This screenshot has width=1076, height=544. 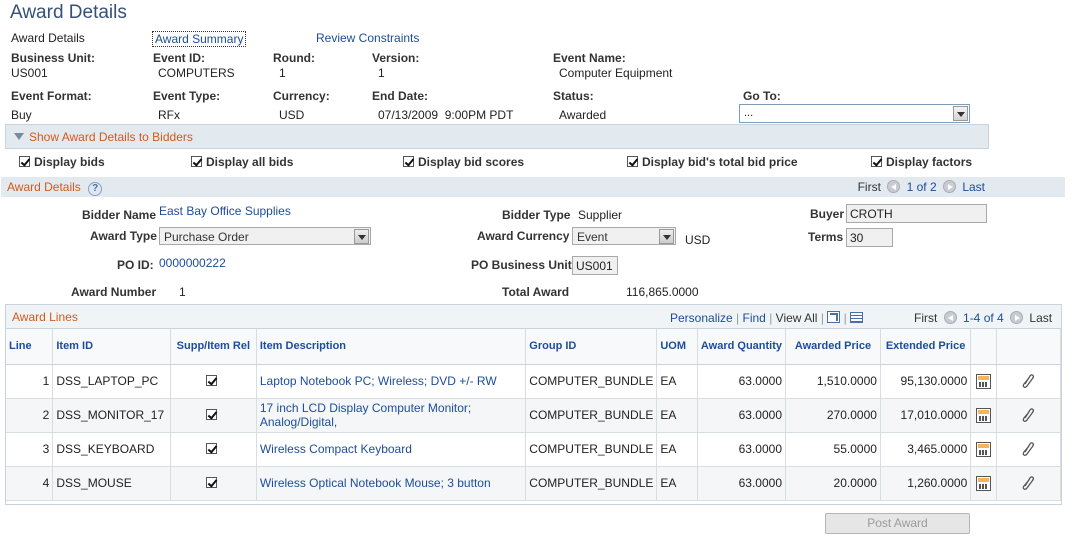 I want to click on award-currency-code: USD, so click(x=698, y=240).